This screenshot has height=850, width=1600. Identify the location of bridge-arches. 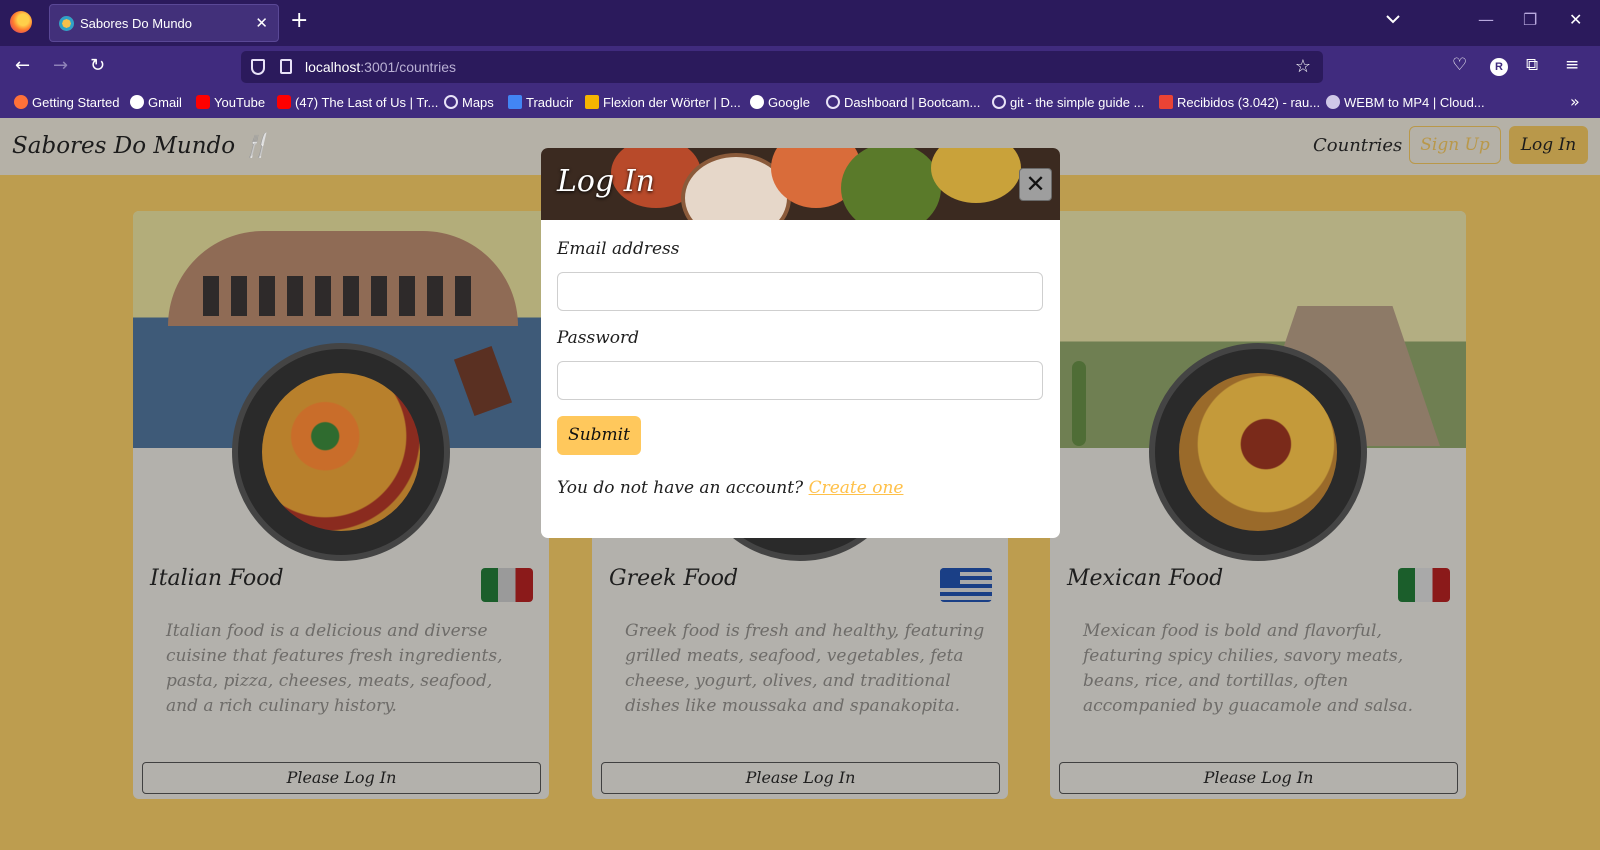
(343, 296).